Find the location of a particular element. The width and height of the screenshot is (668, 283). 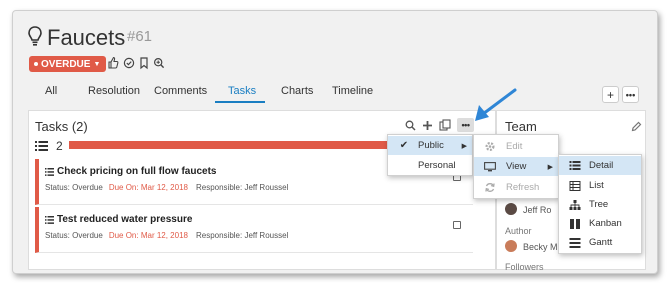

menu-item-public: ✔ Public ▶ is located at coordinates (430, 145).